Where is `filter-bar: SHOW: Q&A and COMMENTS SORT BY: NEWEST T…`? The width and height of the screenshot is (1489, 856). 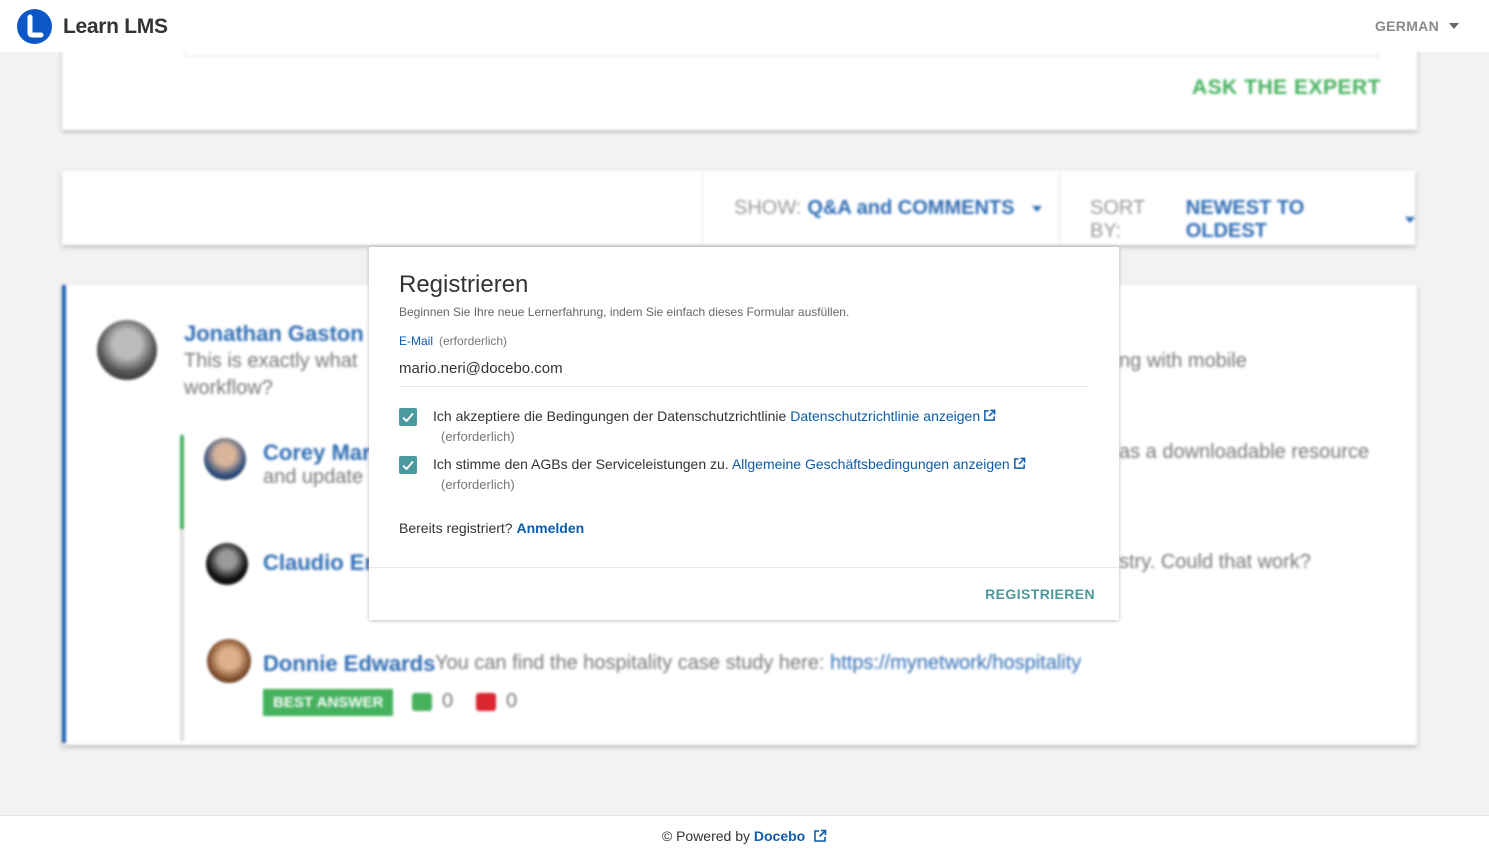 filter-bar: SHOW: Q&A and COMMENTS SORT BY: NEWEST T… is located at coordinates (738, 208).